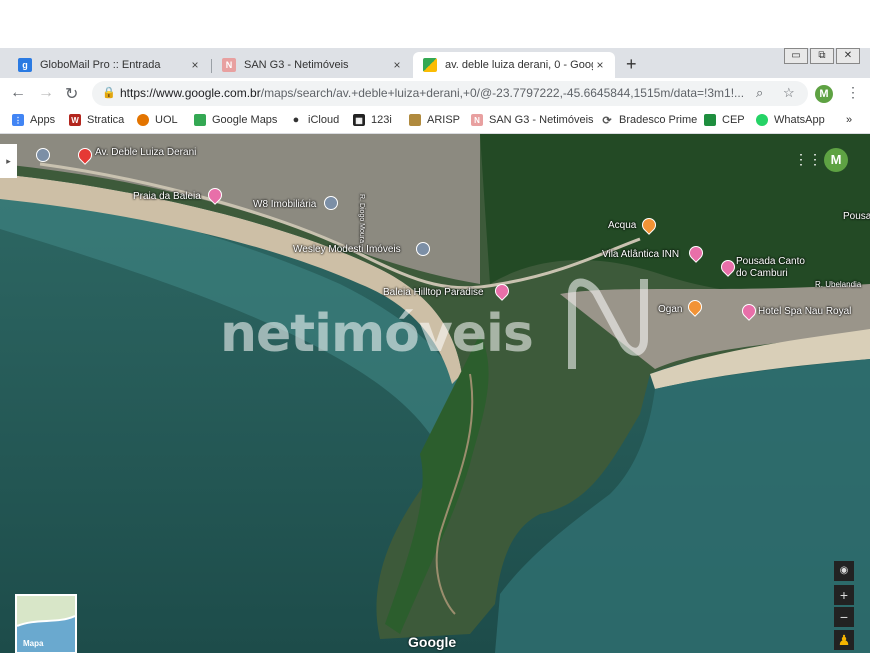 The image size is (870, 654). What do you see at coordinates (836, 160) in the screenshot?
I see `account-avatar: M` at bounding box center [836, 160].